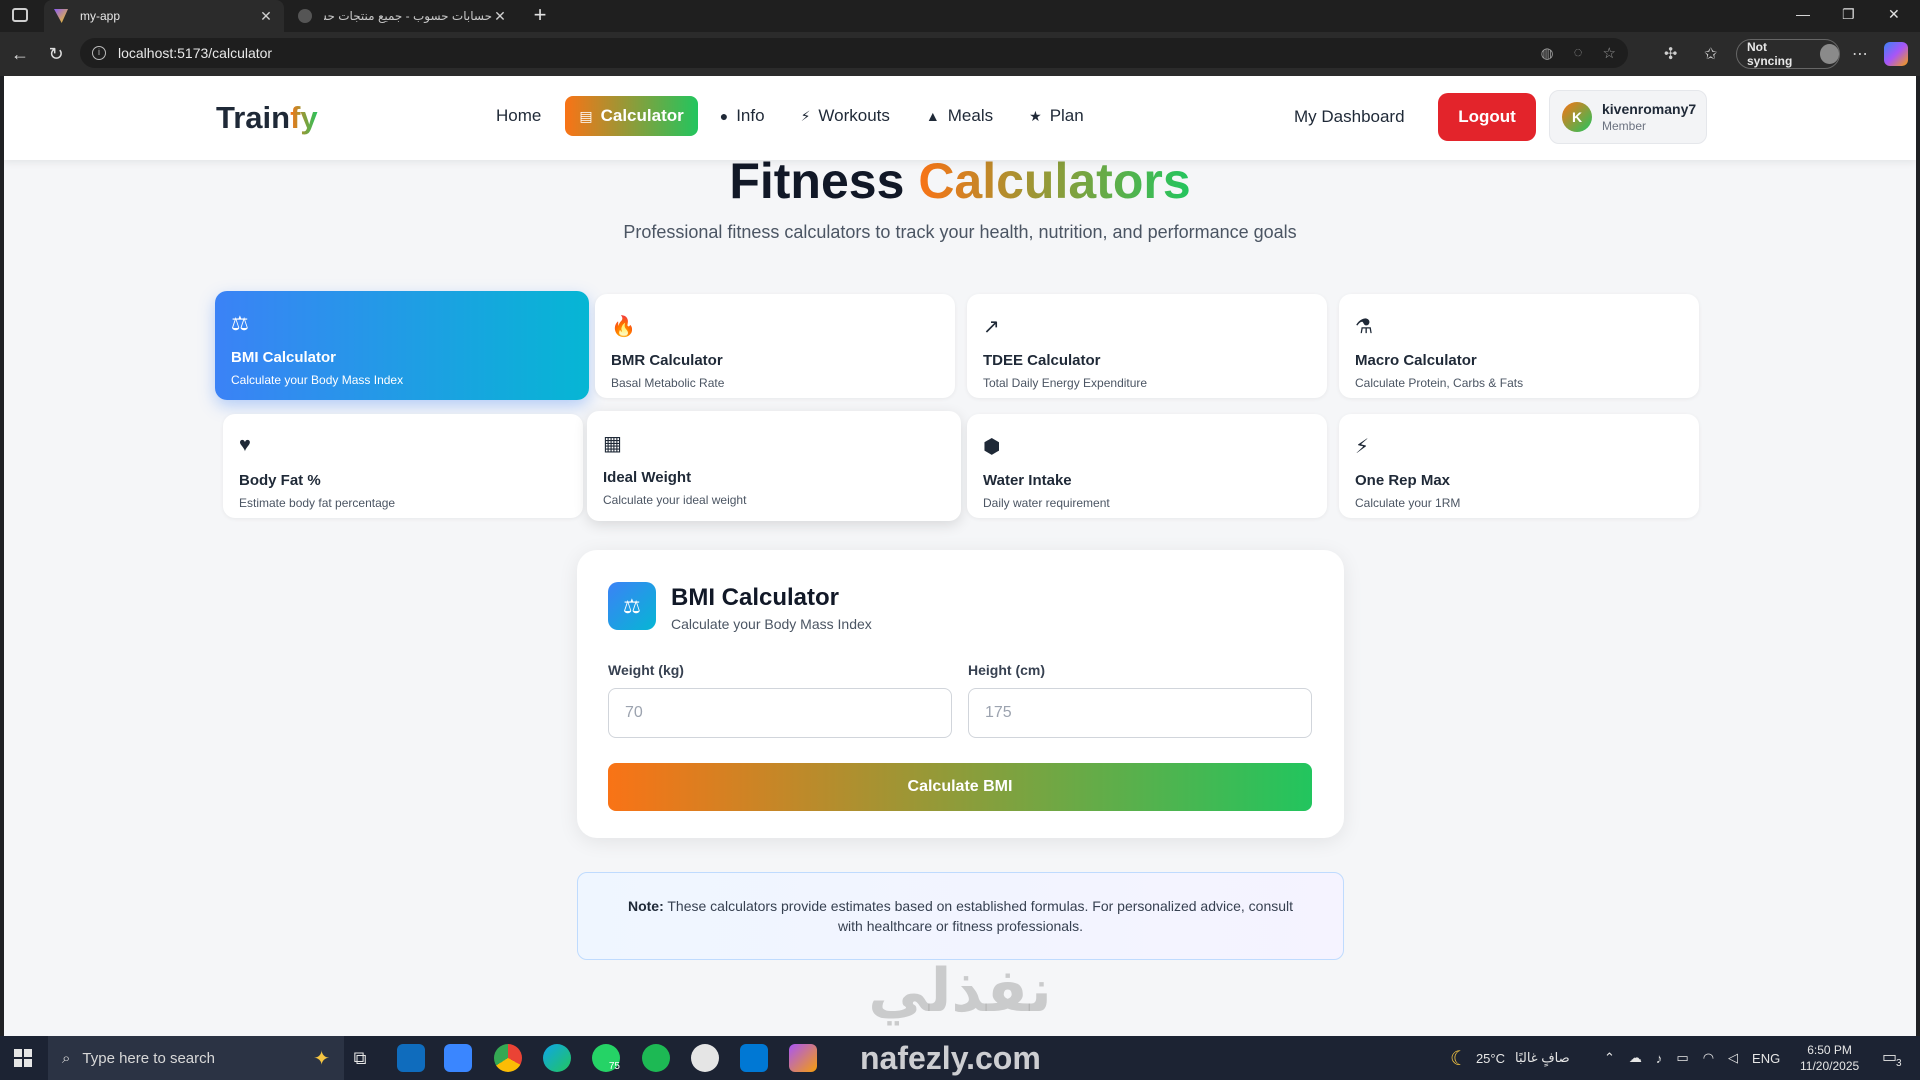  Describe the element at coordinates (656, 1058) in the screenshot. I see `spotify-icon` at that location.